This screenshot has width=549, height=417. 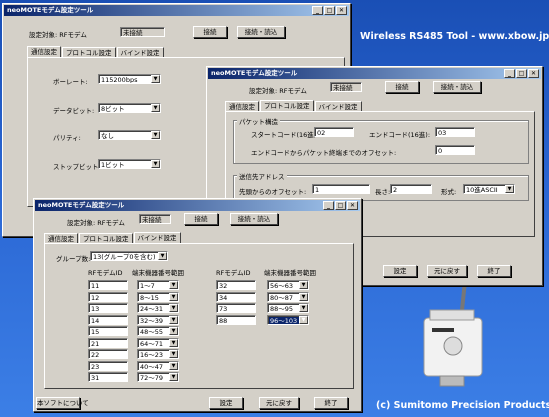 What do you see at coordinates (197, 205) in the screenshot?
I see `window-titlebar: neoMOTEモデム設定ツール _ □ ✕` at bounding box center [197, 205].